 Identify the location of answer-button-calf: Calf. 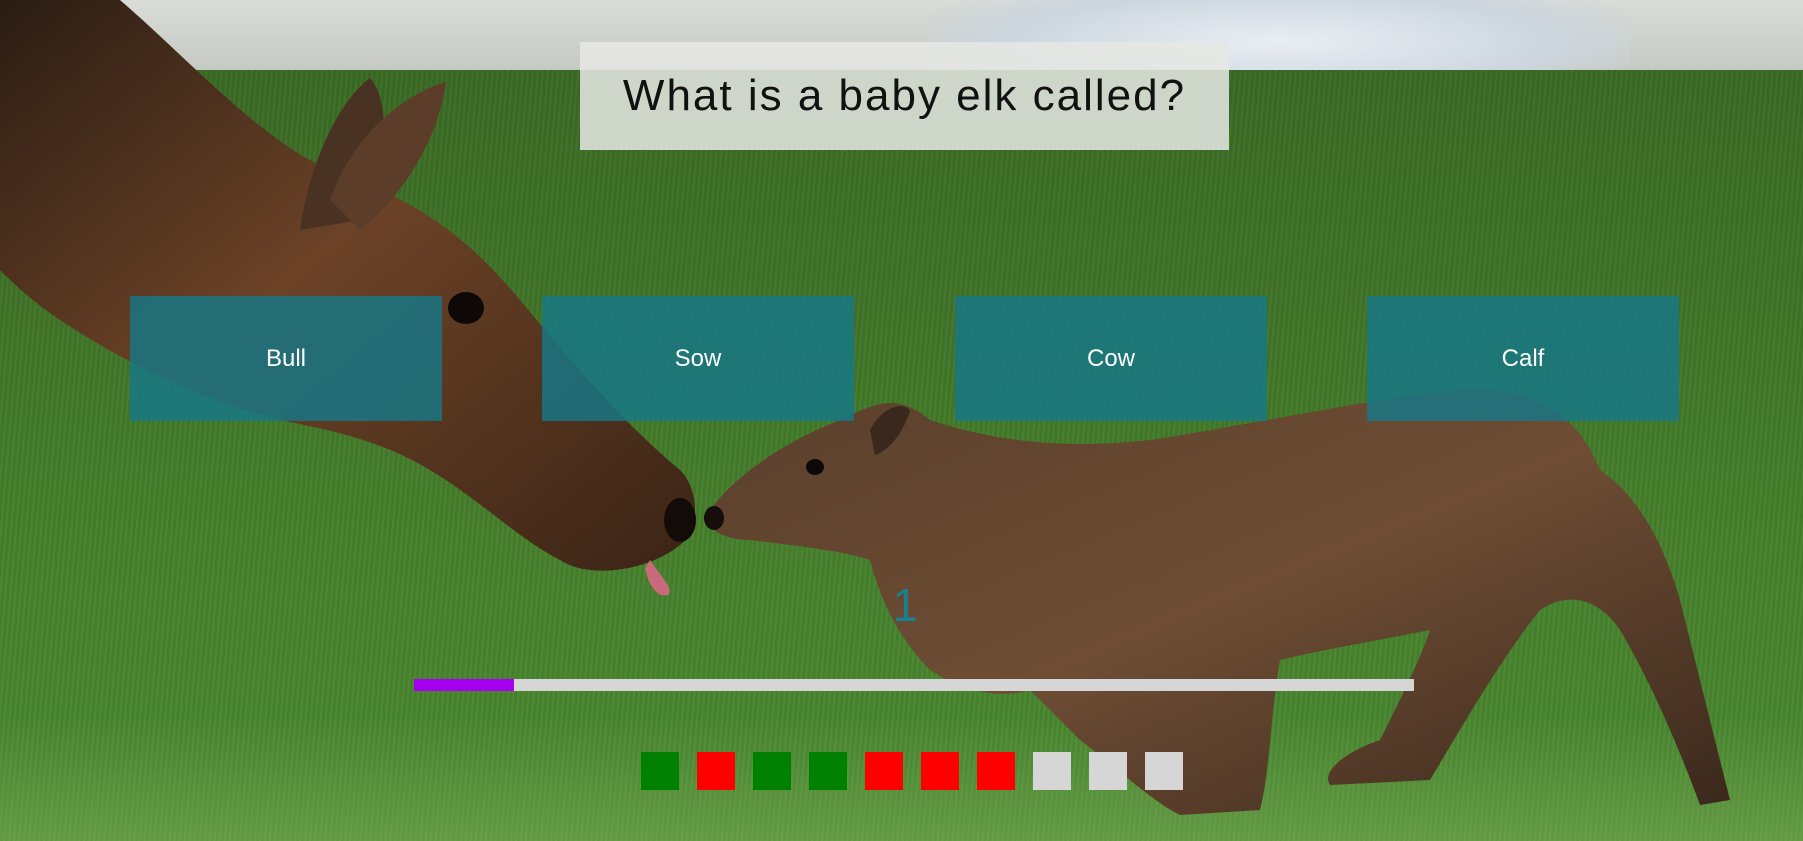
(1523, 358).